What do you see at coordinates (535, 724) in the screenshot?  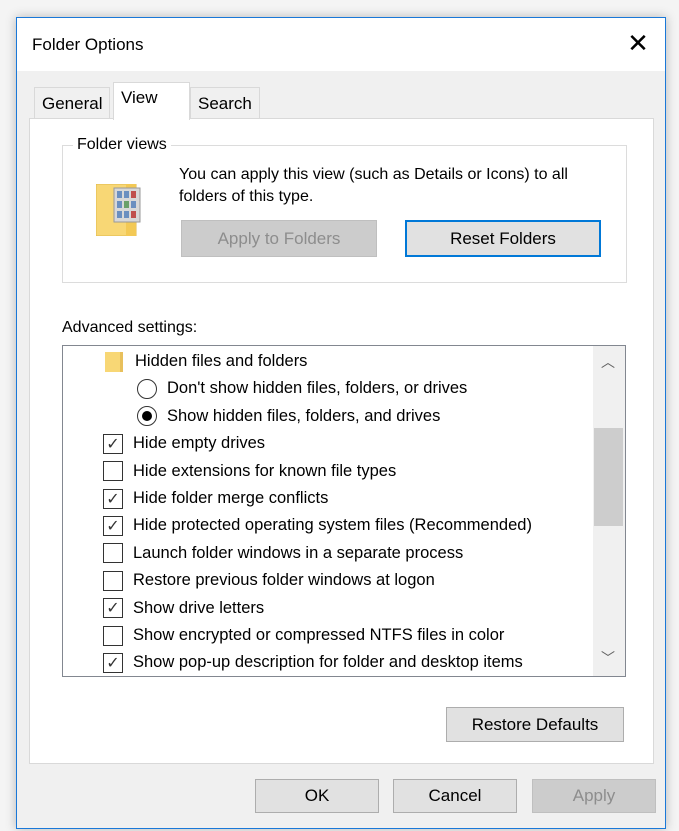 I see `restore-defaults-button: Restore Defaults` at bounding box center [535, 724].